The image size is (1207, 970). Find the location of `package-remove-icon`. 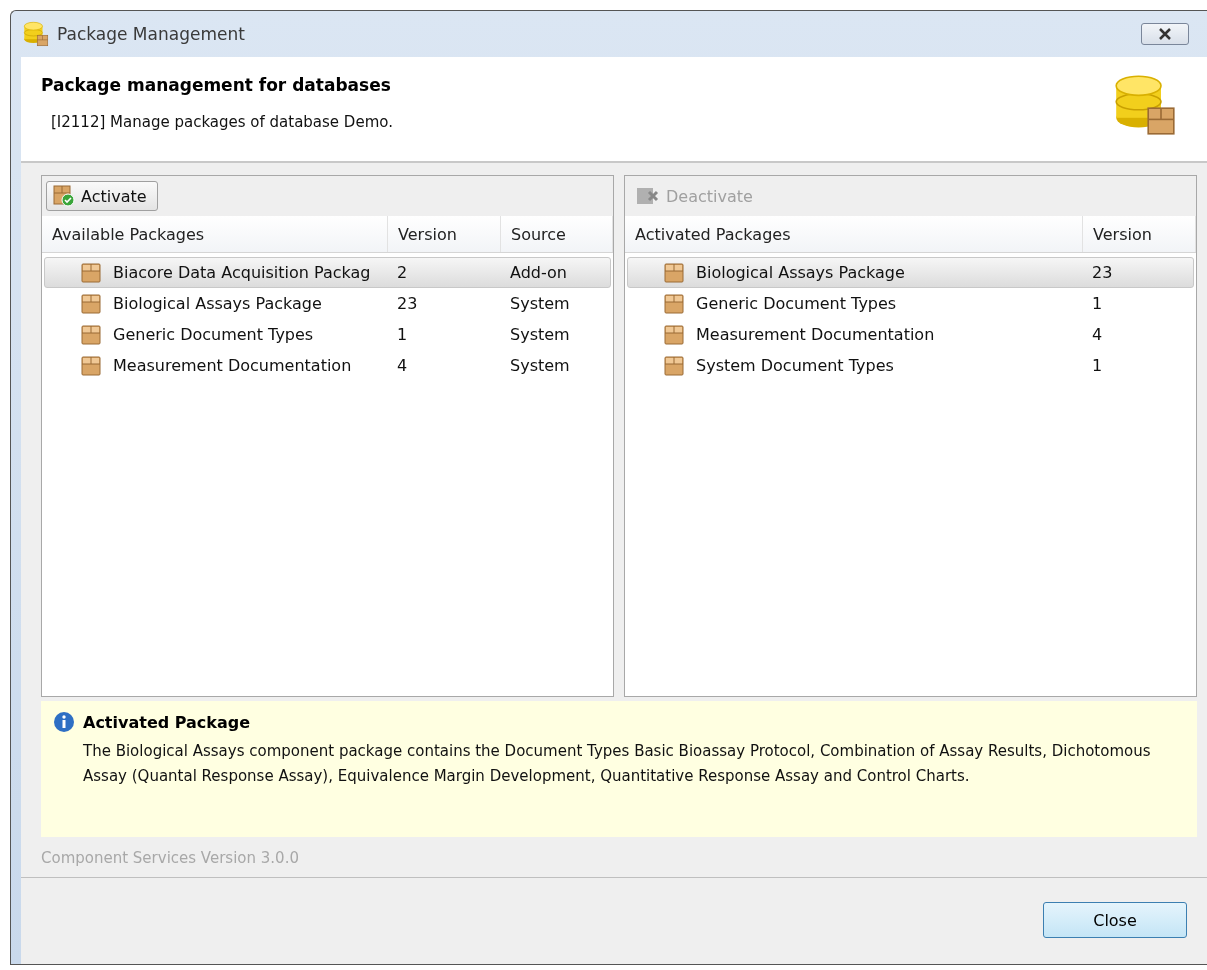

package-remove-icon is located at coordinates (648, 196).